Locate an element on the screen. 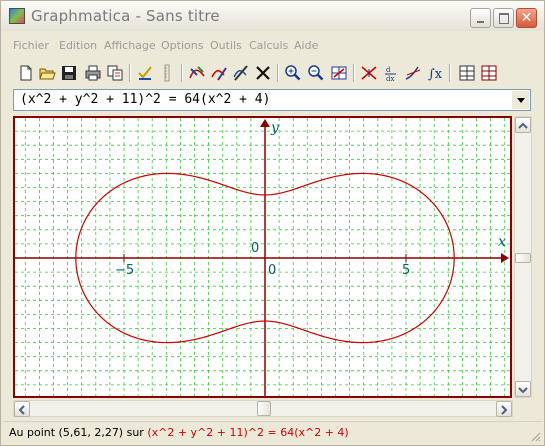  vertical-scrollbar is located at coordinates (523, 257).